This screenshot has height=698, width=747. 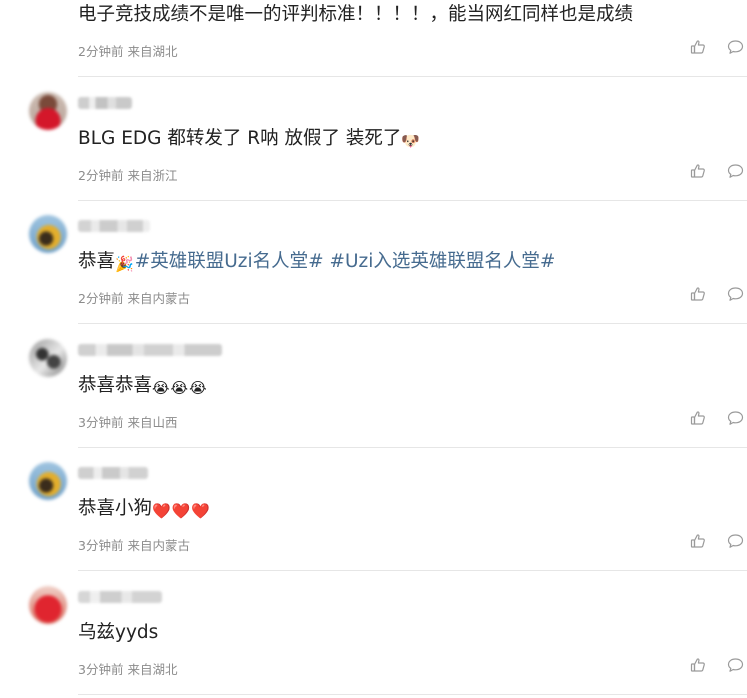 What do you see at coordinates (97, 261) in the screenshot?
I see `comment-text-segment: 恭喜` at bounding box center [97, 261].